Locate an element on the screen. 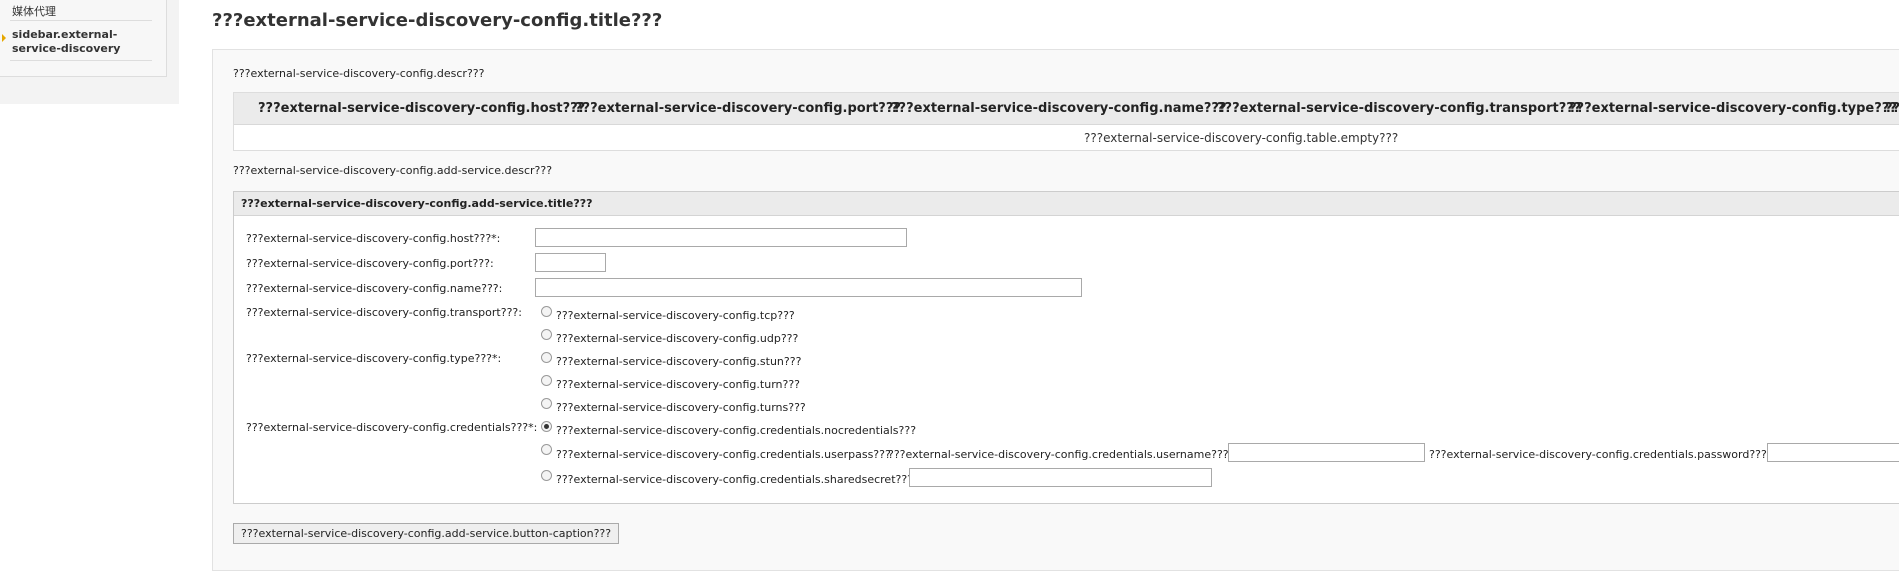 Image resolution: width=1899 pixels, height=571 pixels. sharedsecret-input is located at coordinates (1060, 477).